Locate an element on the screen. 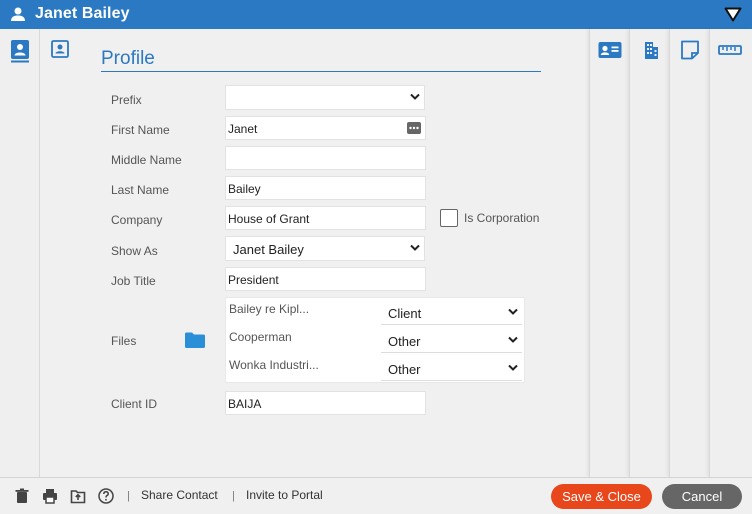  invite-to-portal-link: Invite to Portal is located at coordinates (284, 495).